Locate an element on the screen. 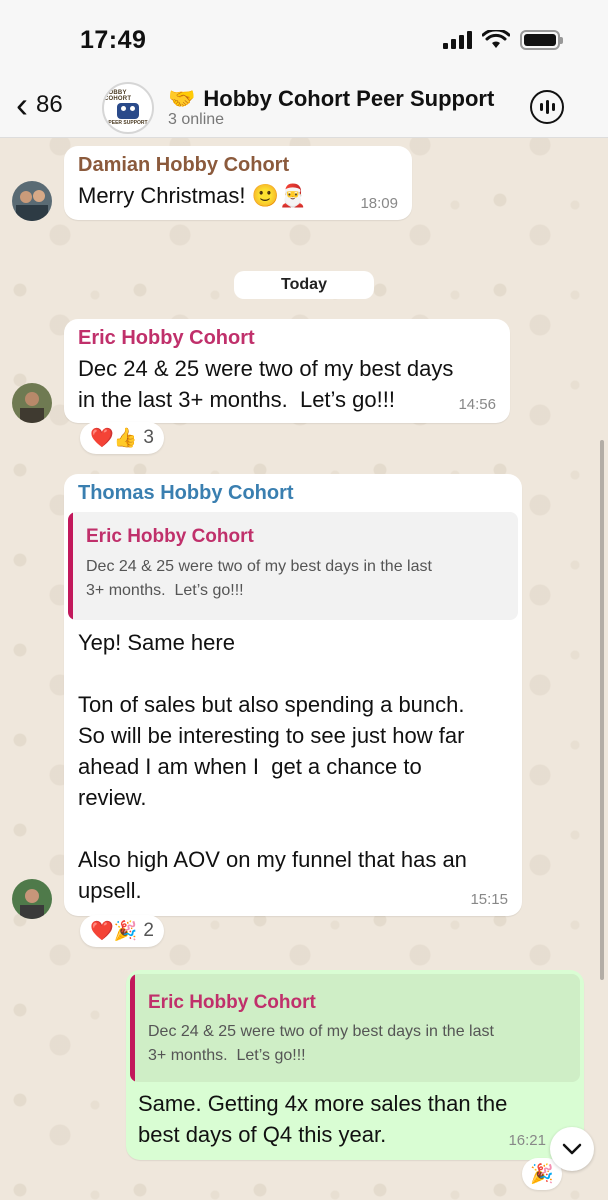  message-time: 15:15 is located at coordinates (489, 899).